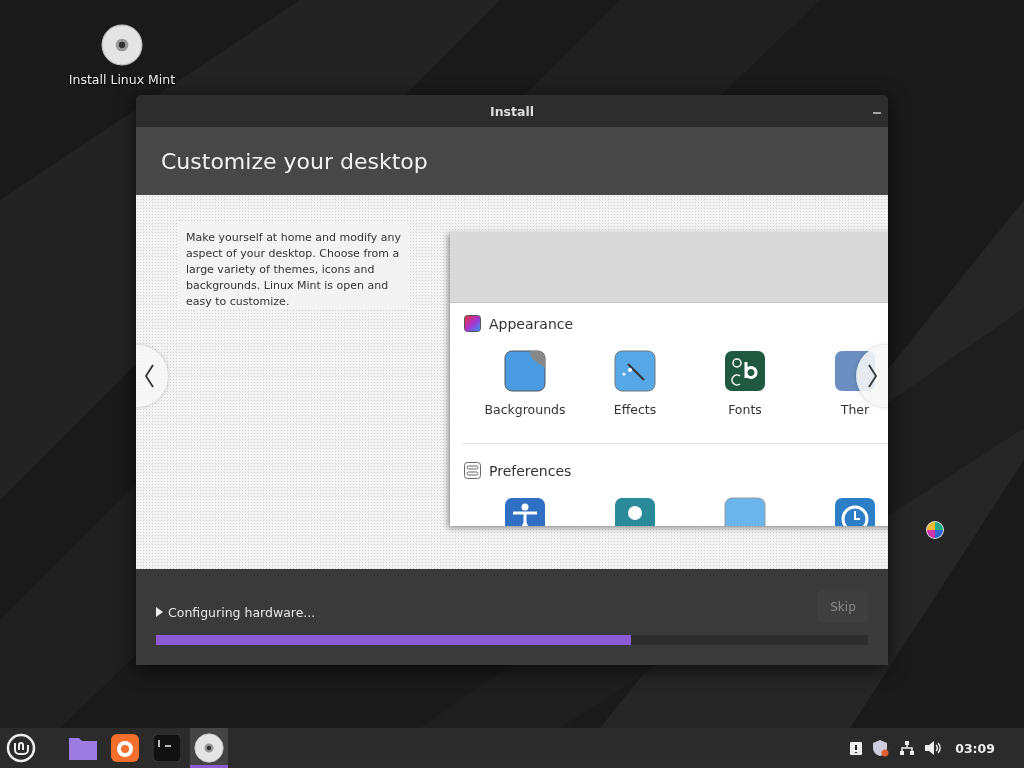  Describe the element at coordinates (531, 323) in the screenshot. I see `section-title: Appearance` at that location.